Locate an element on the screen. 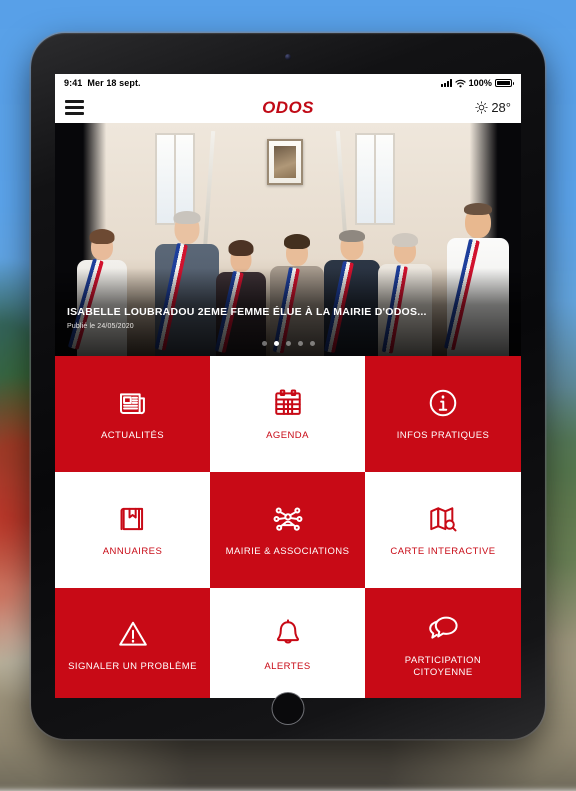  tile-annuaires: ANNUAIRES is located at coordinates (132, 530).